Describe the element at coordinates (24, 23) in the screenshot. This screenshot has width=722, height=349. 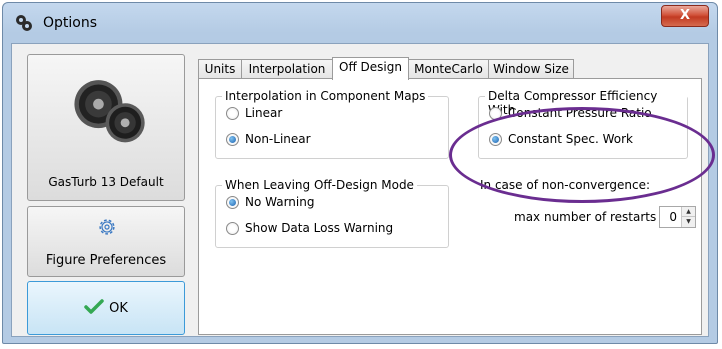
I see `gears-icon` at that location.